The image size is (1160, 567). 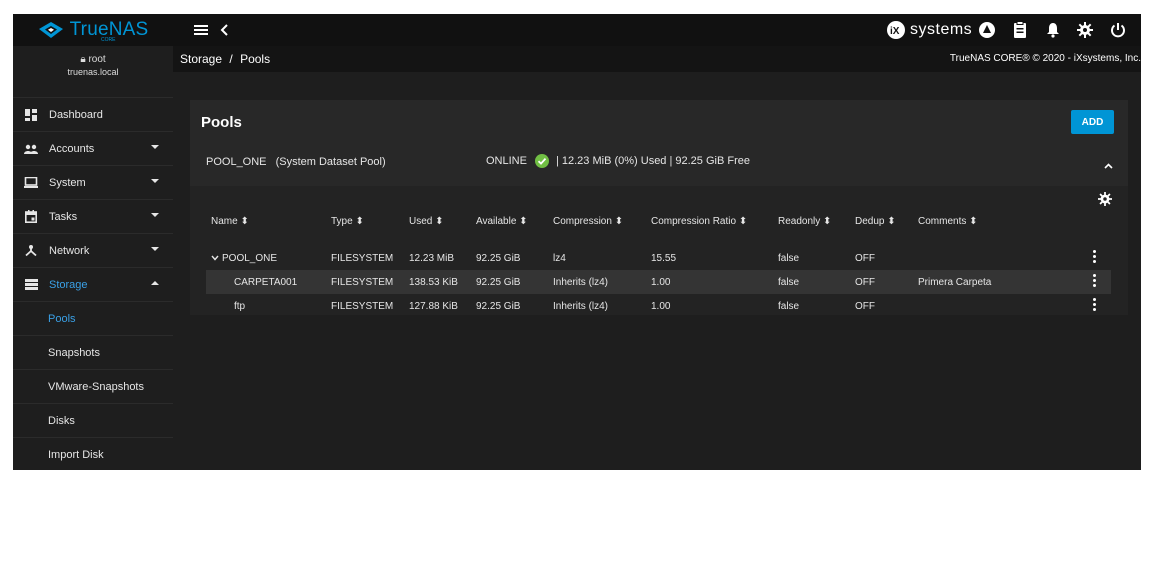 I want to click on sidebar-item-label: Accounts, so click(x=72, y=148).